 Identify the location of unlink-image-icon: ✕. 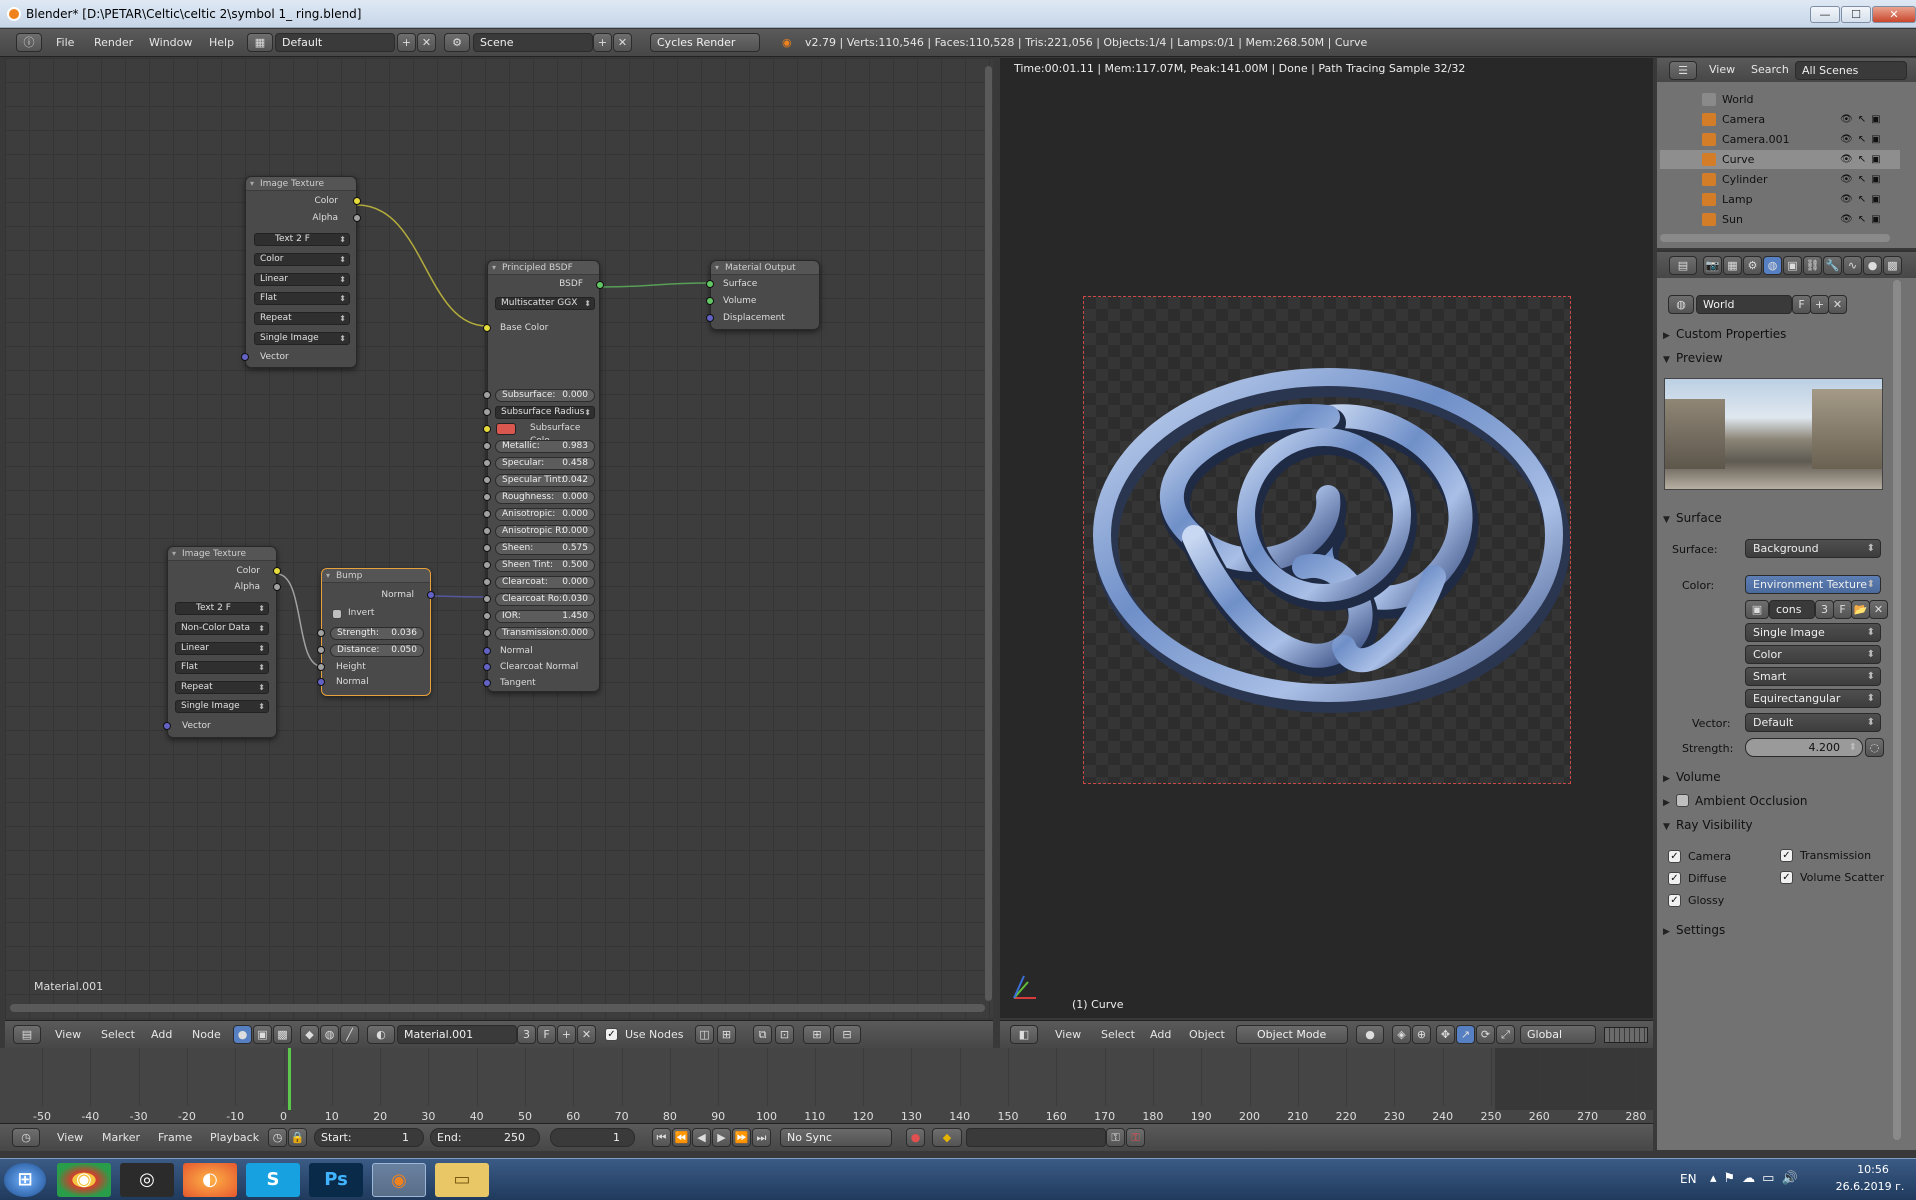
(1878, 609).